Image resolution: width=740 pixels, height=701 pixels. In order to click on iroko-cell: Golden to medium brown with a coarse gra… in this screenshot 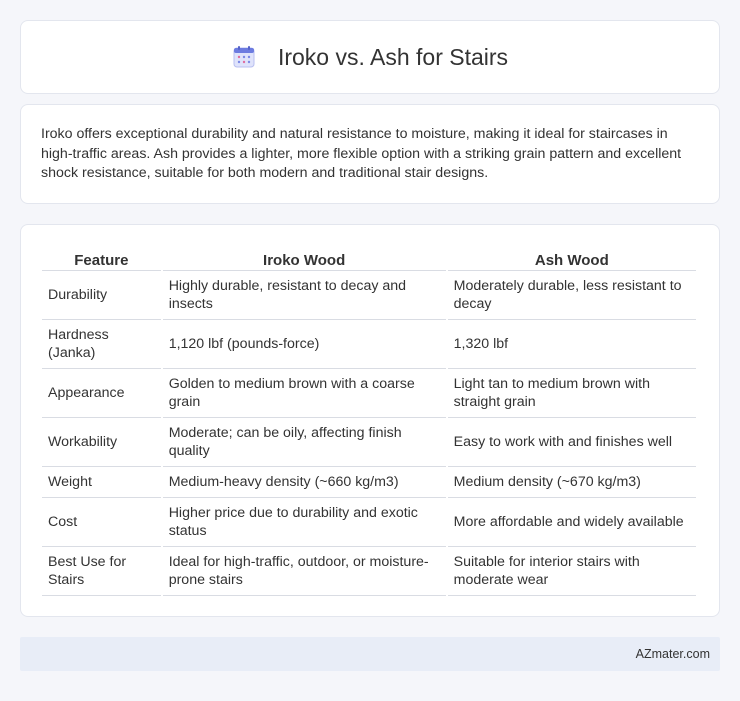, I will do `click(304, 393)`.